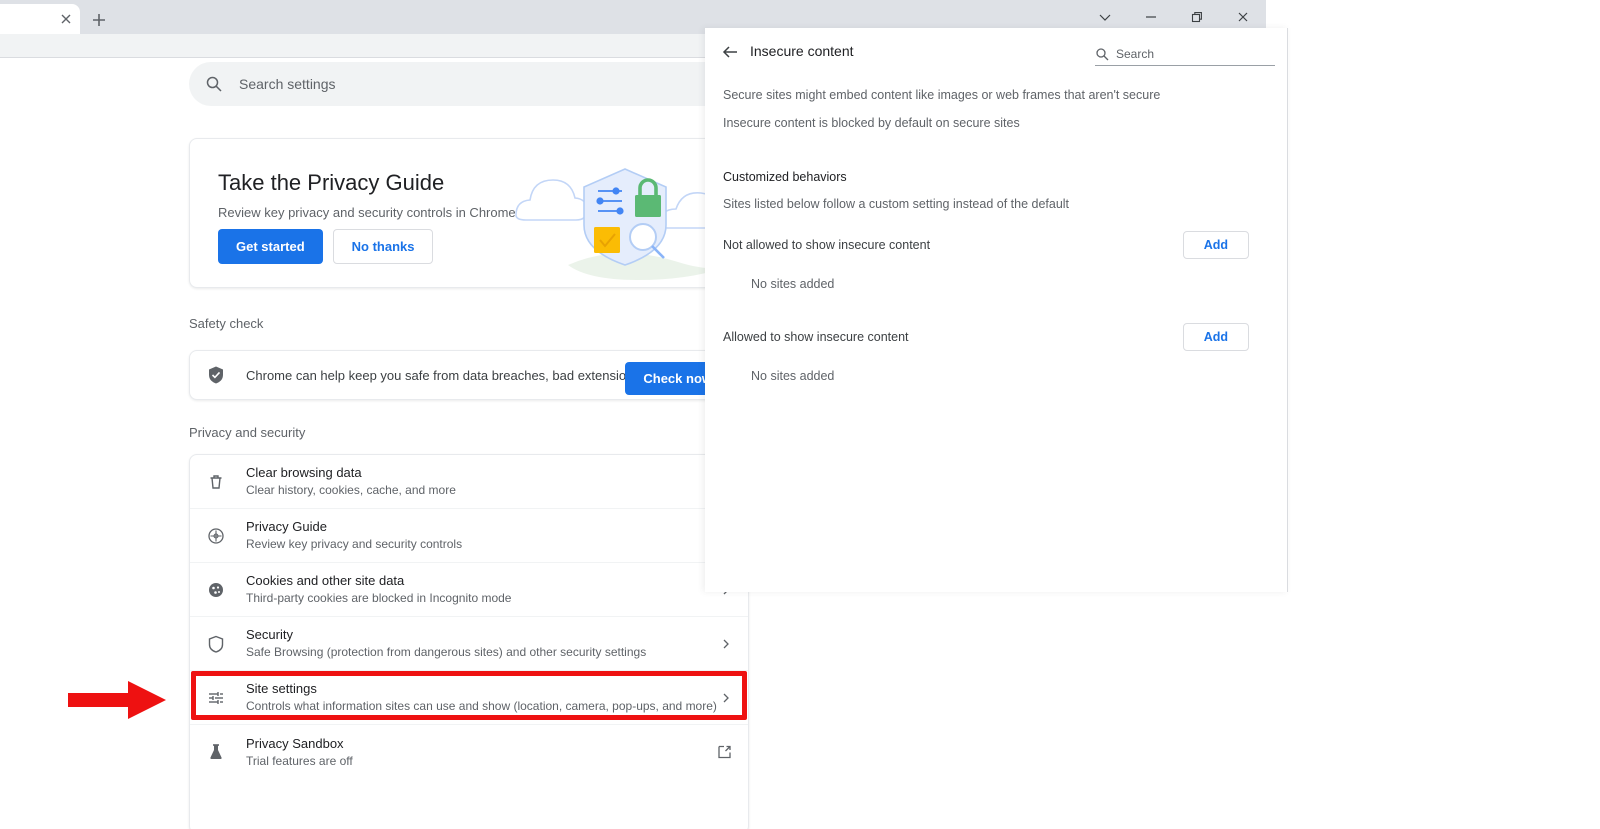 This screenshot has width=1600, height=829. Describe the element at coordinates (785, 177) in the screenshot. I see `customized-behaviors-heading: Customized behaviors` at that location.